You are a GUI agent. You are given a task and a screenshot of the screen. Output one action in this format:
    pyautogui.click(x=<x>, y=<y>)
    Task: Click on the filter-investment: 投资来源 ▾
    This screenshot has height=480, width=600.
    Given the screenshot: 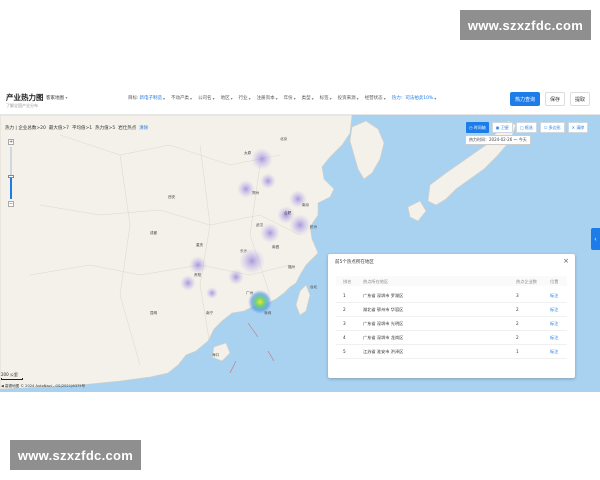 What is the action you would take?
    pyautogui.click(x=348, y=98)
    